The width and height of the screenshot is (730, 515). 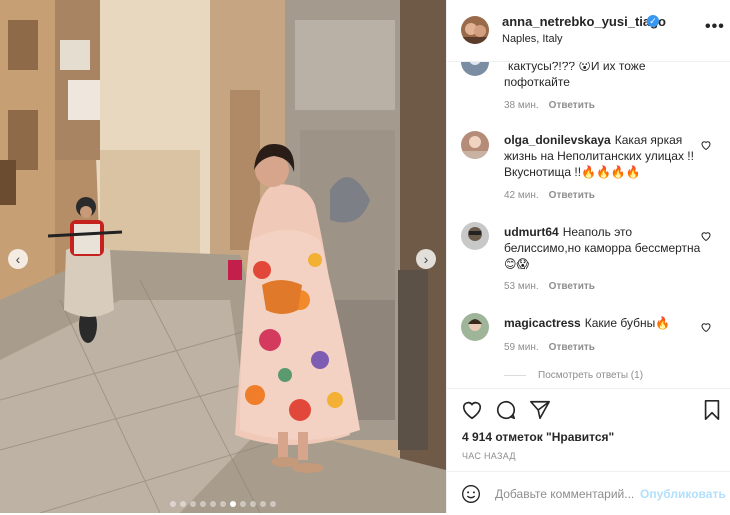 I want to click on like-heart-icon, so click(x=472, y=410).